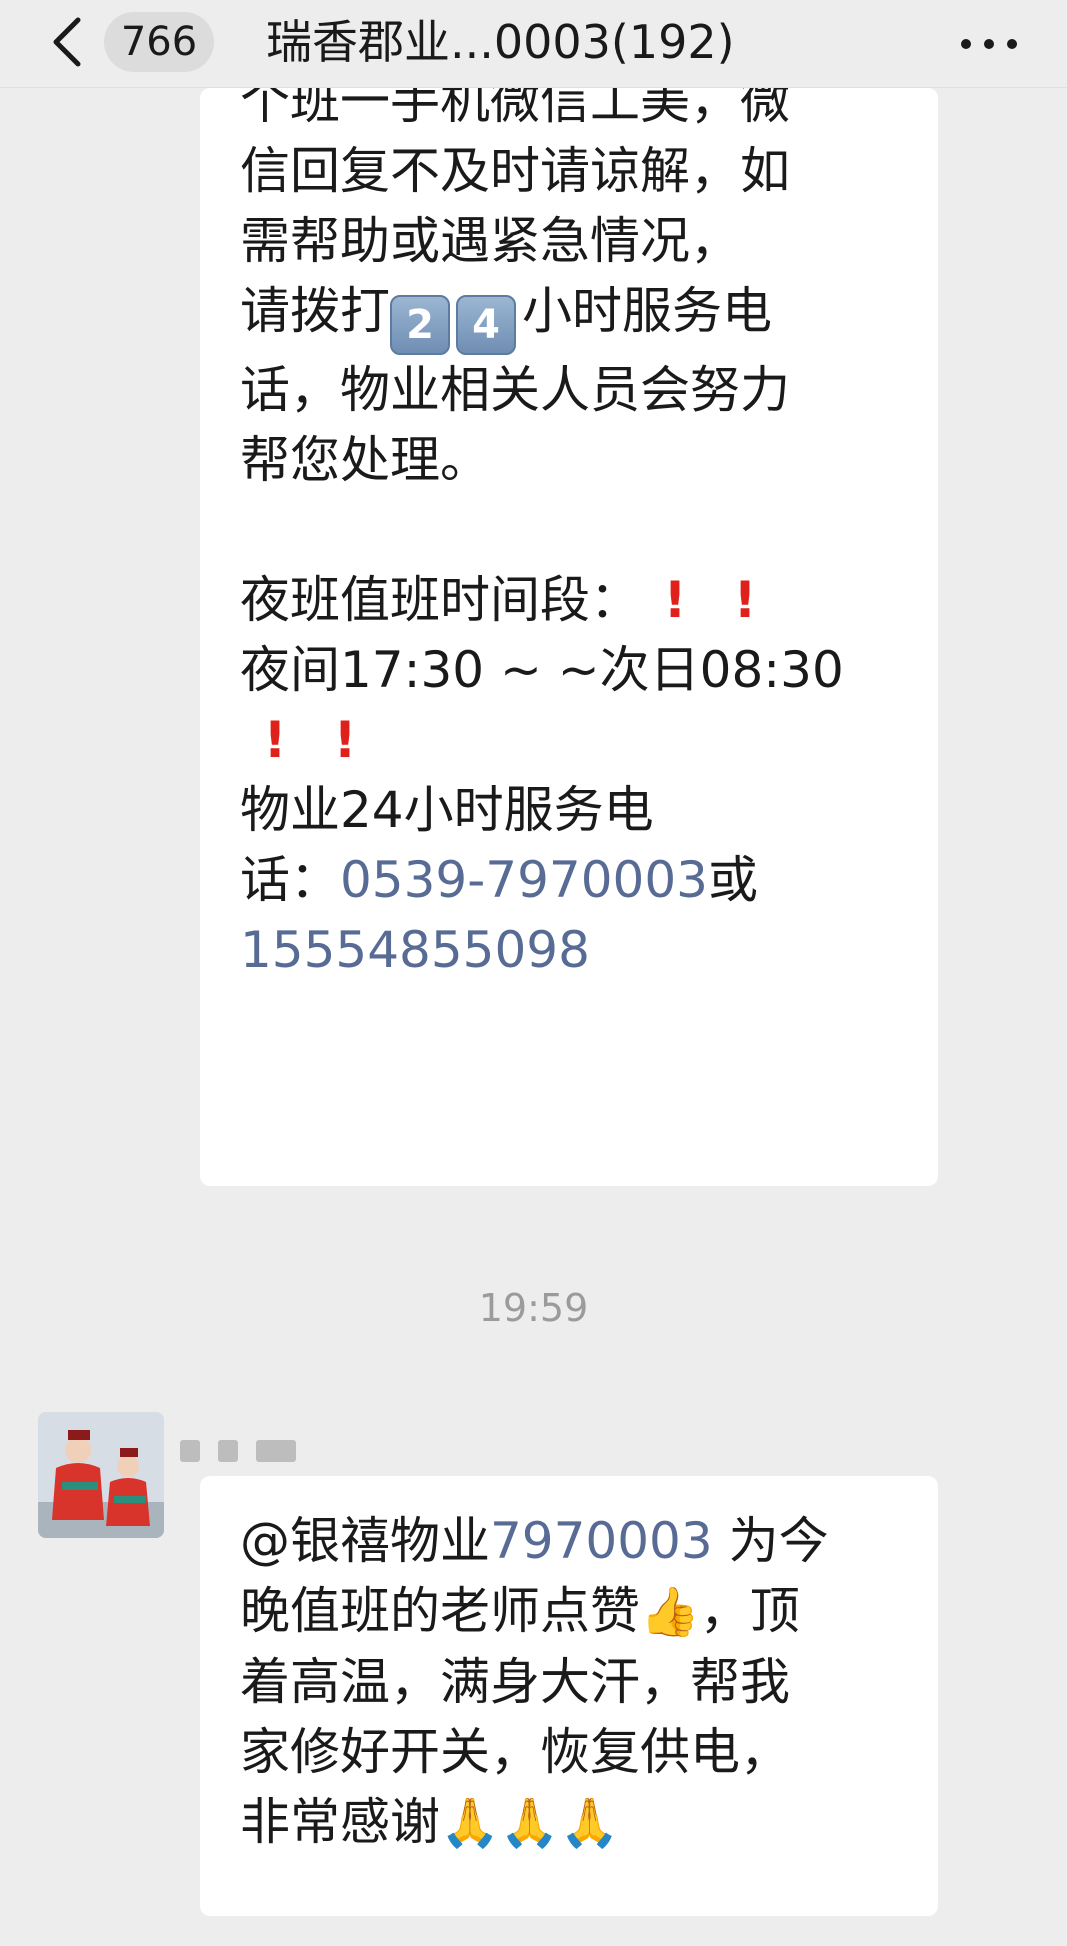 This screenshot has width=1067, height=1946. What do you see at coordinates (420, 325) in the screenshot?
I see `keycap-2-emoji: 2` at bounding box center [420, 325].